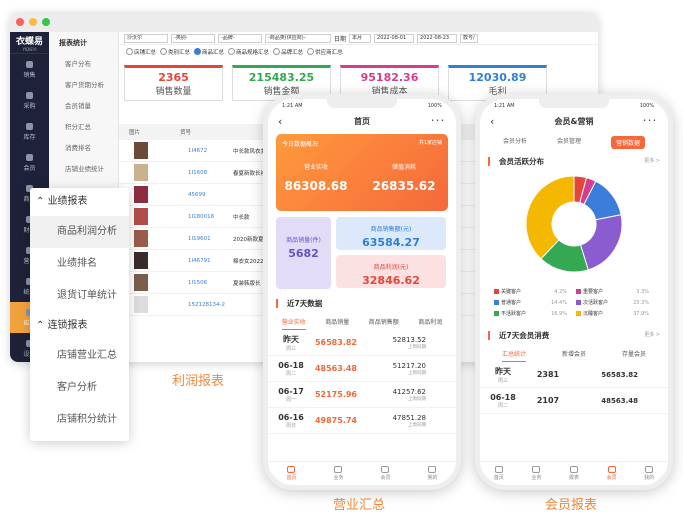 This screenshot has width=683, height=513. Describe the element at coordinates (298, 38) in the screenshot. I see `supplier-select: -商品类(供应商)-` at that location.